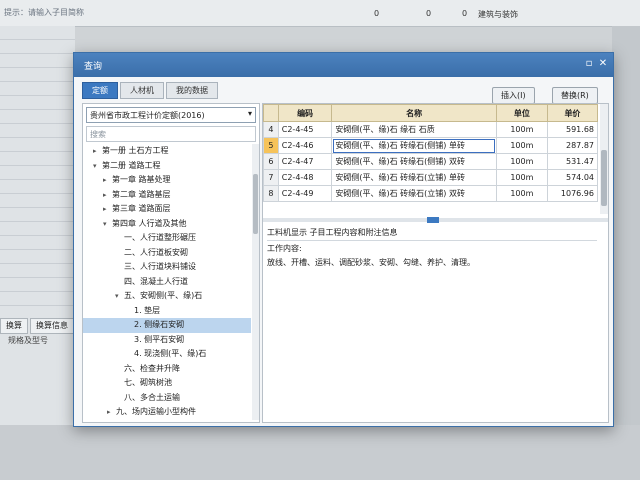  What do you see at coordinates (167, 151) in the screenshot?
I see `tree-node: ▸ 第一册 土石方工程` at bounding box center [167, 151].